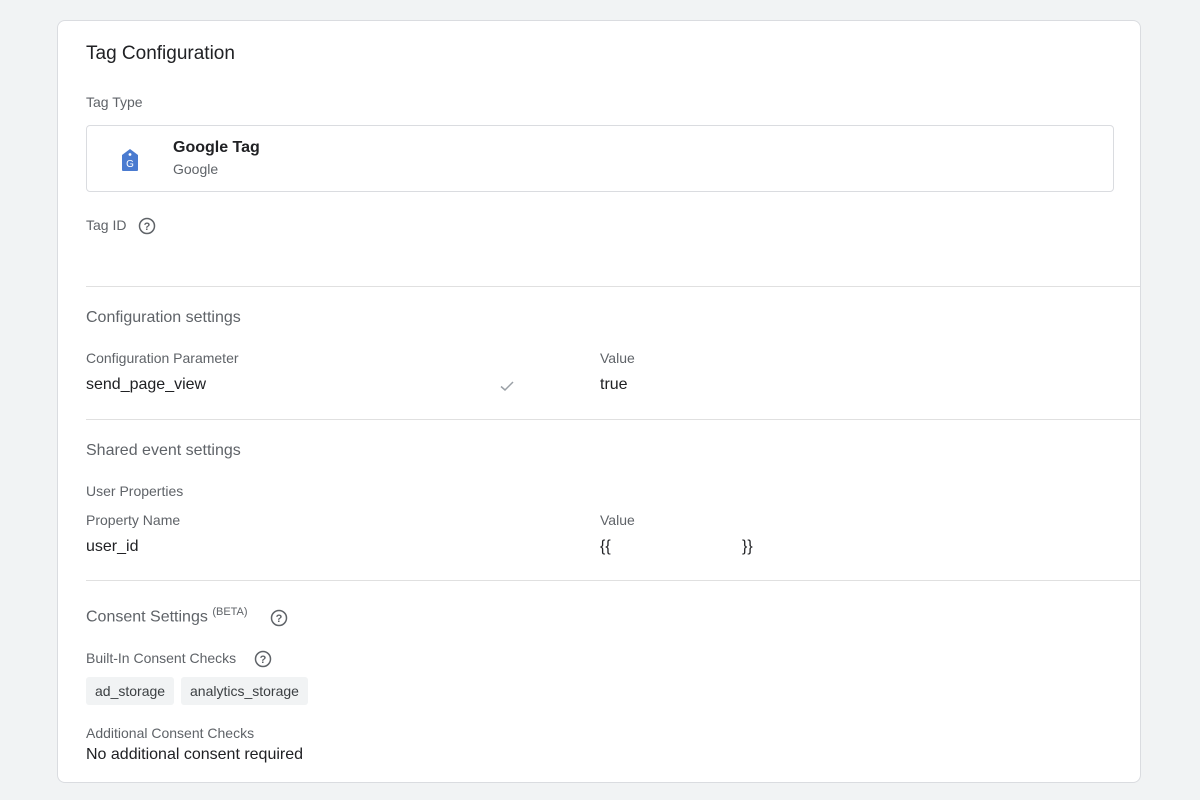 The width and height of the screenshot is (1200, 800). What do you see at coordinates (114, 102) in the screenshot?
I see `tag-type-label: Tag Type` at bounding box center [114, 102].